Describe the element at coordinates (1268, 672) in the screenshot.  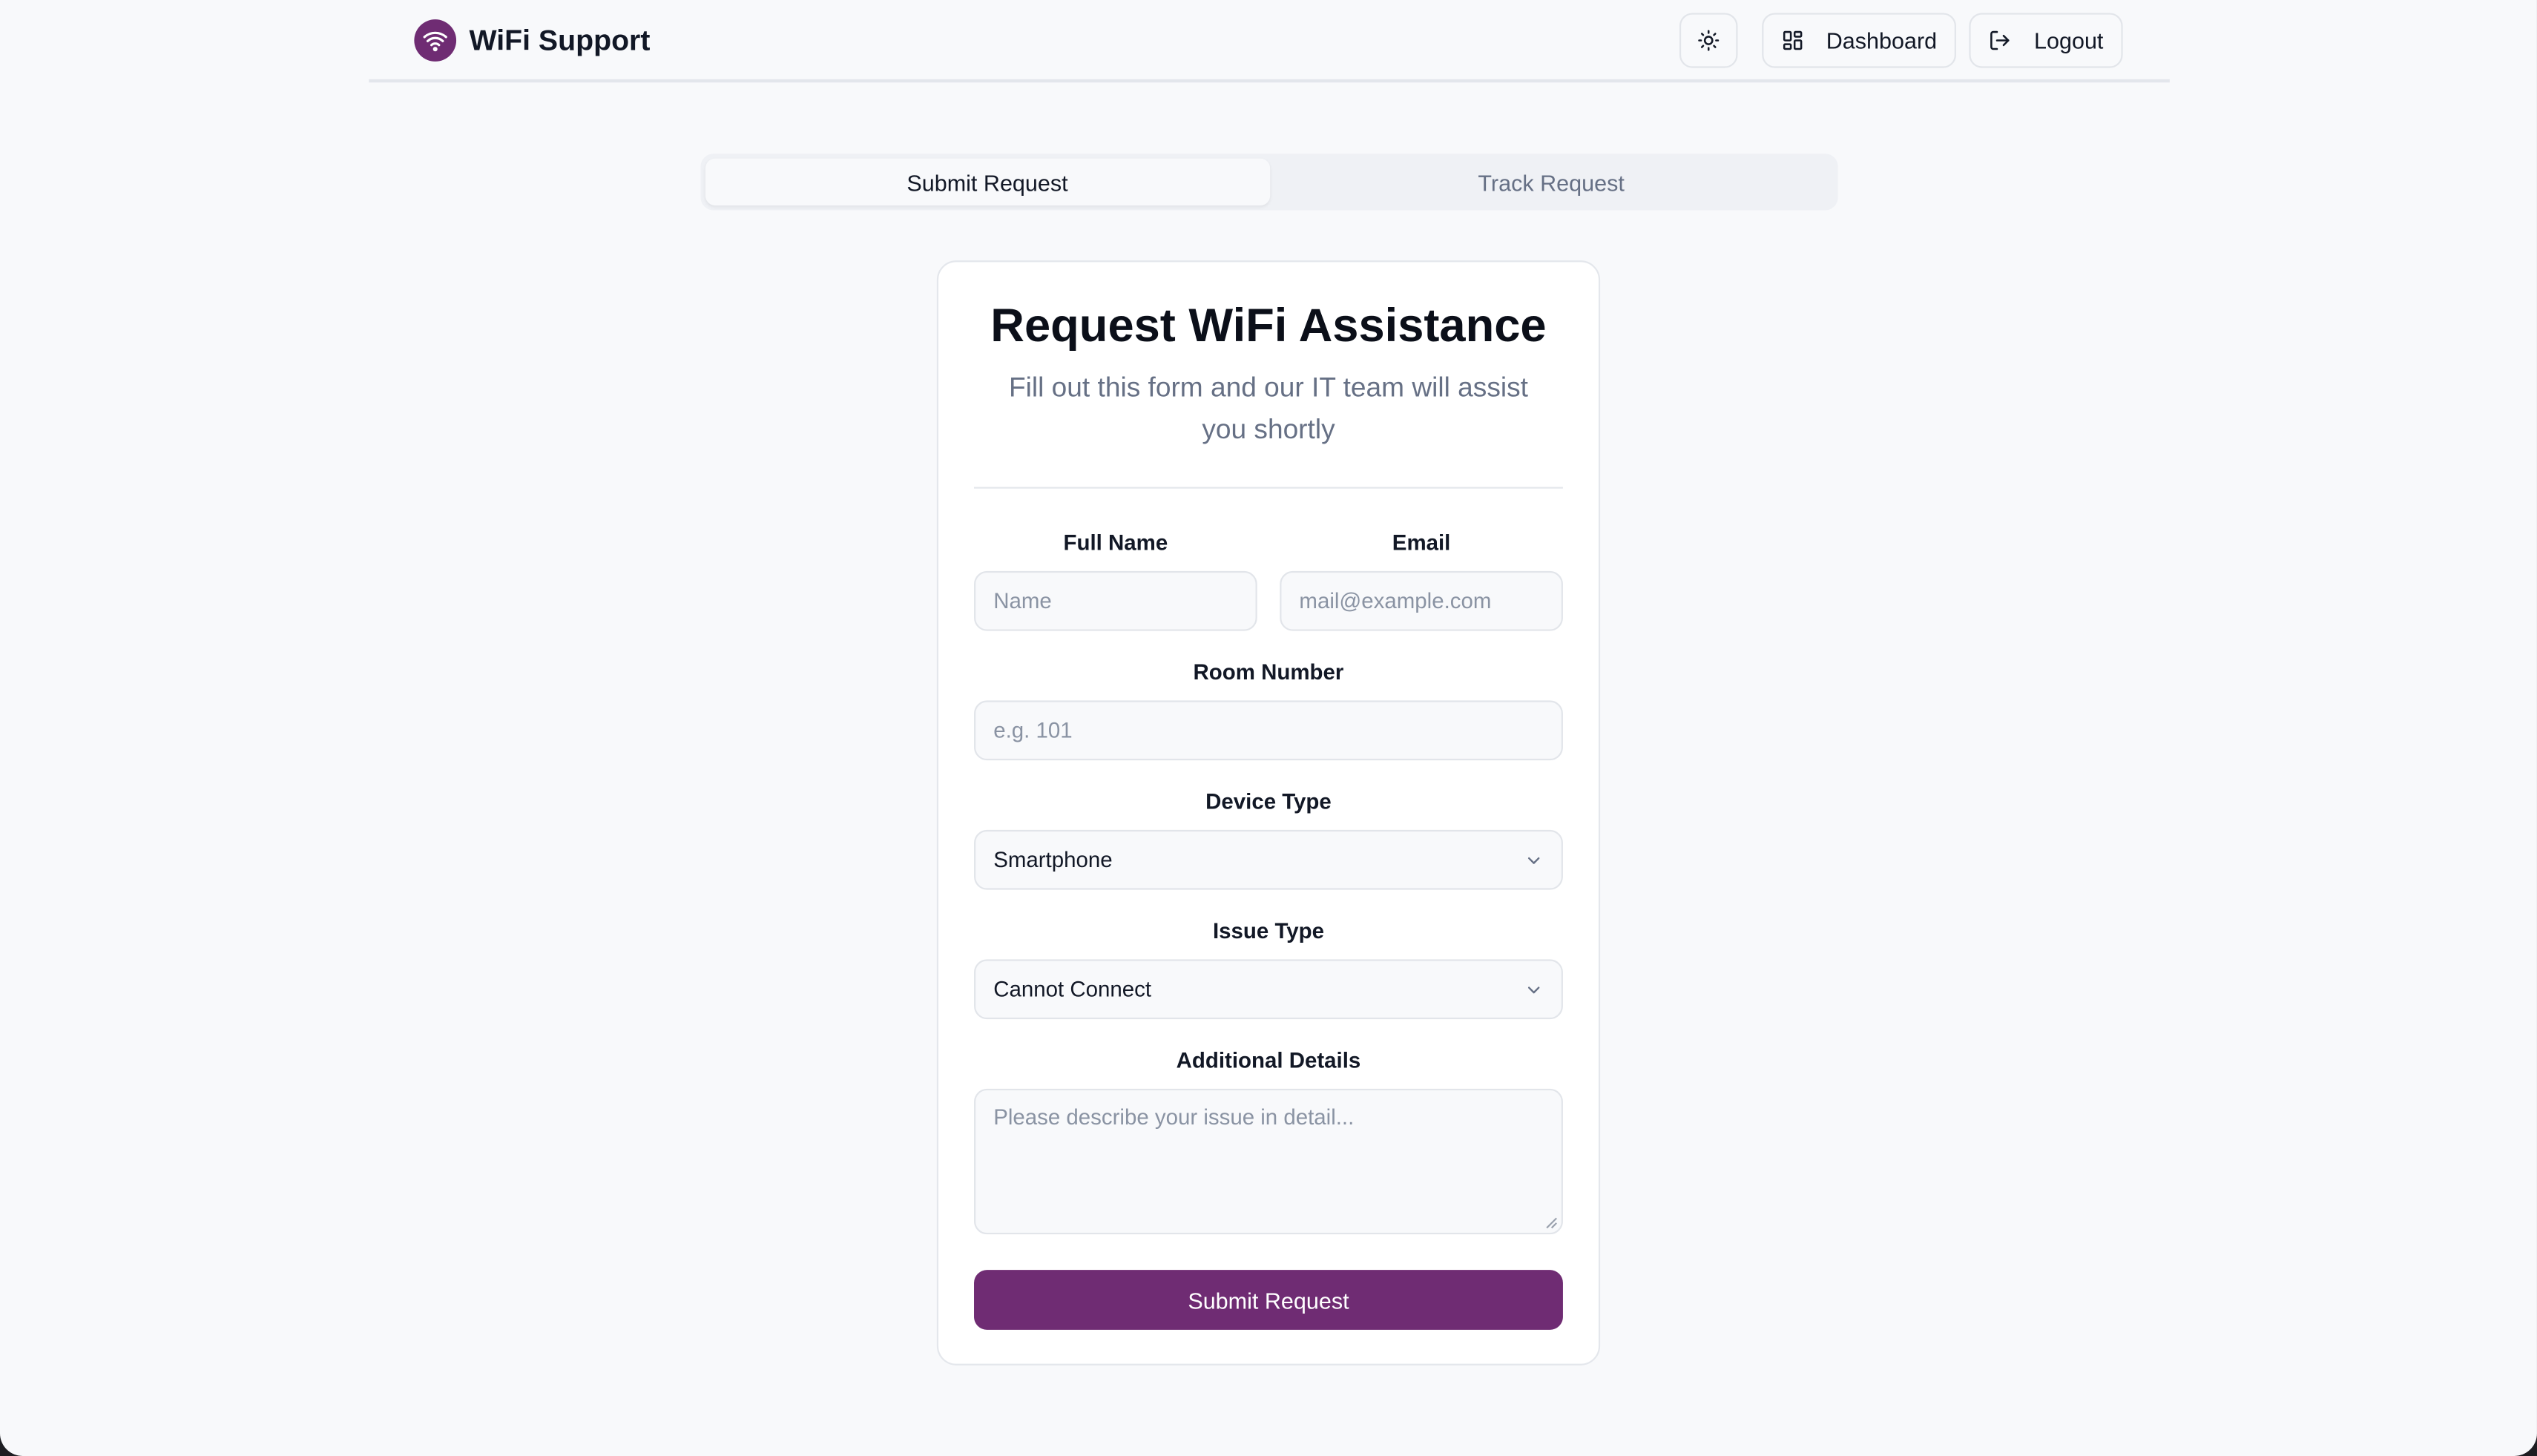
I see `room-number-label: Room Number` at that location.